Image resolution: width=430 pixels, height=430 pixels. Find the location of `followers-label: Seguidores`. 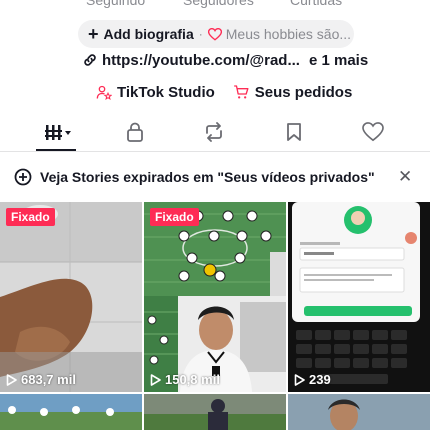

followers-label: Seguidores is located at coordinates (218, 4).